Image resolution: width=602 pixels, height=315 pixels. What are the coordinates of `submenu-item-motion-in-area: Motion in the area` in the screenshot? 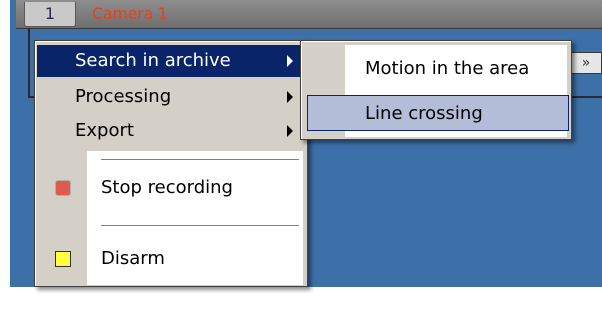 It's located at (456, 69).